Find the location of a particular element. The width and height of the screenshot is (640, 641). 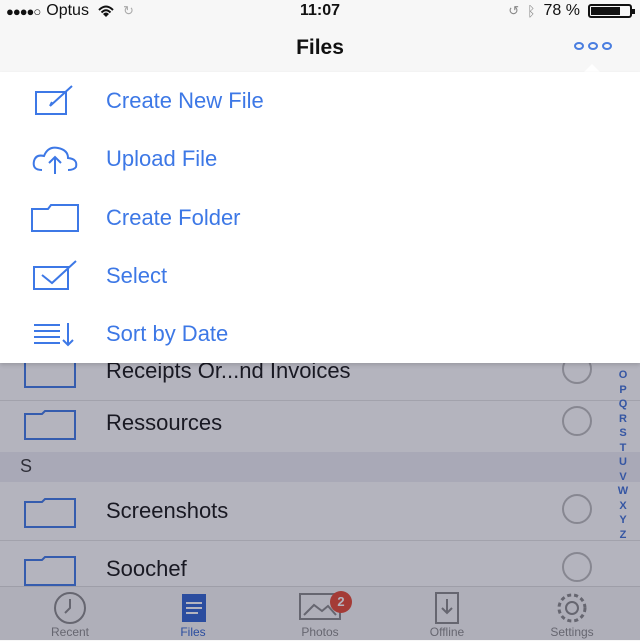

lock-rotation-icon: ↺ is located at coordinates (514, 10).